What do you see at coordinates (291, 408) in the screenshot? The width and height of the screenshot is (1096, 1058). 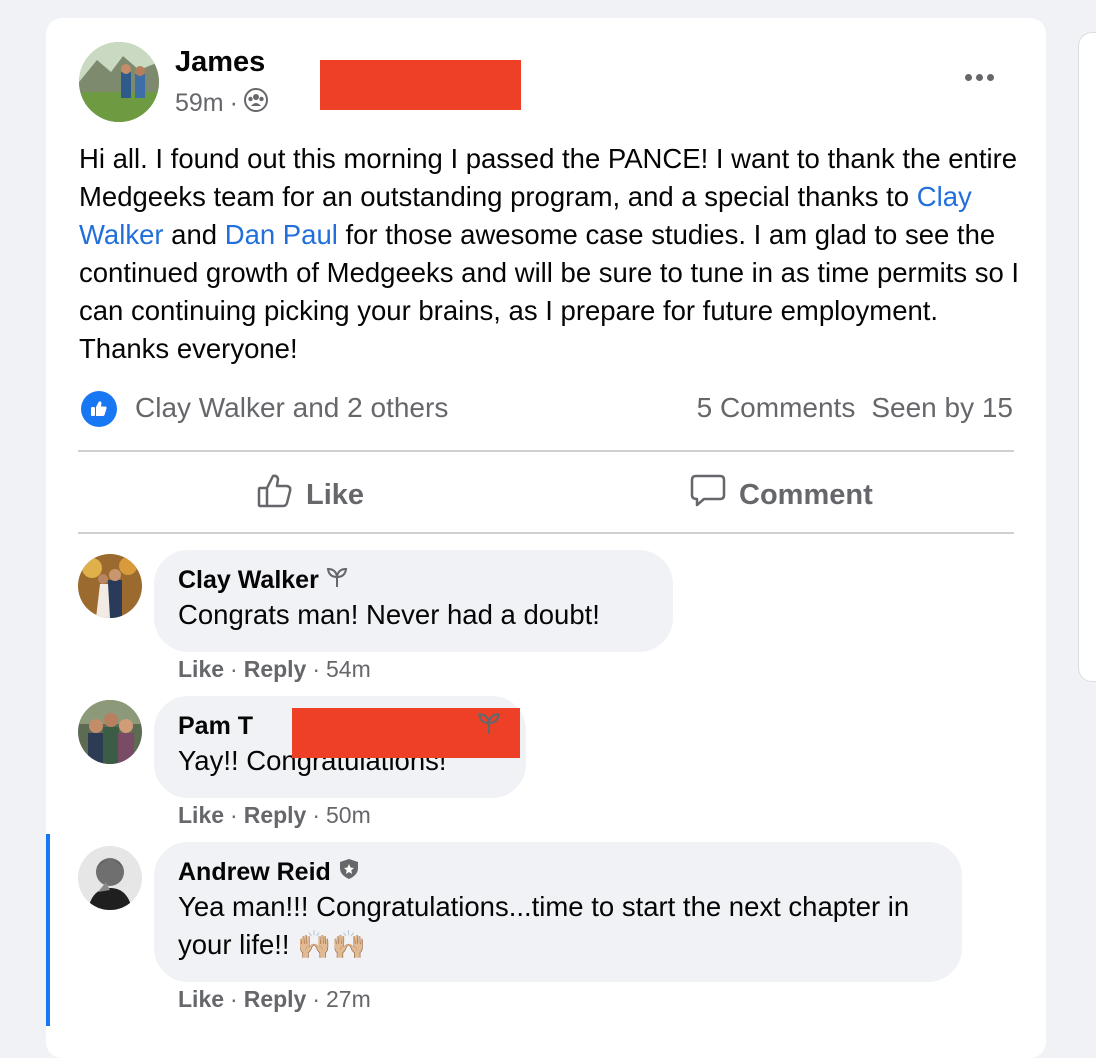 I see `reactions-summary: Clay Walker and 2 others` at bounding box center [291, 408].